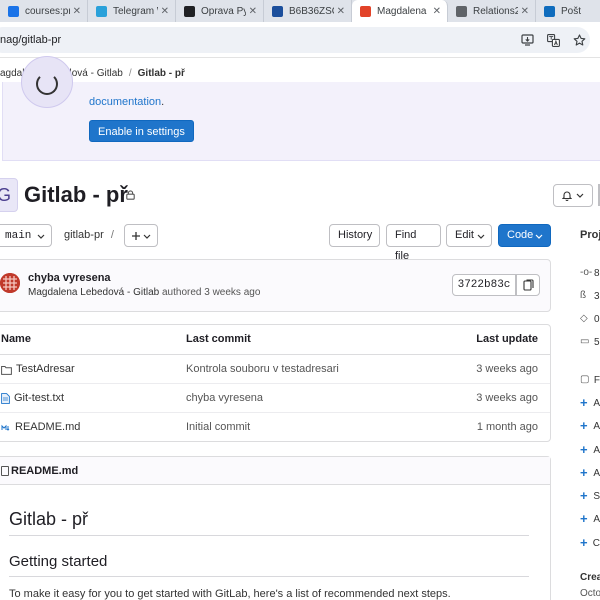 This screenshot has height=600, width=600. I want to click on sidebar-item: ▭ 5, so click(590, 342).